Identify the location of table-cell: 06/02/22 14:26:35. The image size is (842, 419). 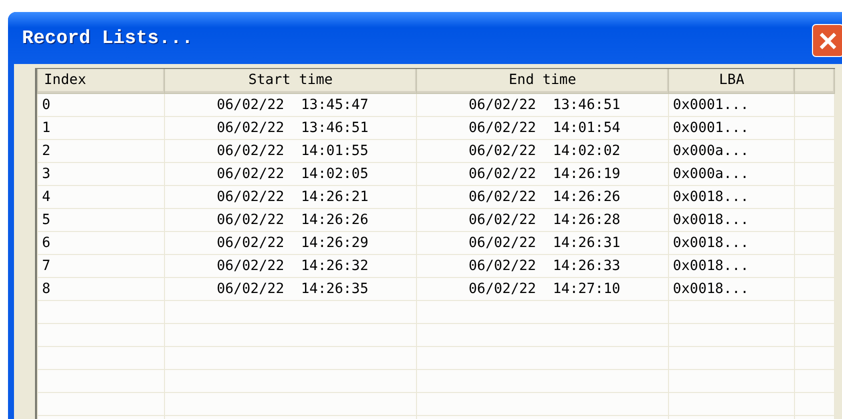
(290, 288).